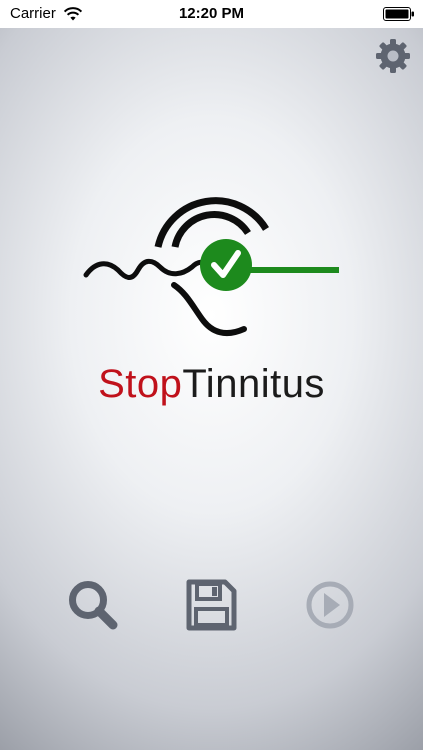 This screenshot has height=750, width=423. I want to click on clock: 12:20 PM, so click(211, 13).